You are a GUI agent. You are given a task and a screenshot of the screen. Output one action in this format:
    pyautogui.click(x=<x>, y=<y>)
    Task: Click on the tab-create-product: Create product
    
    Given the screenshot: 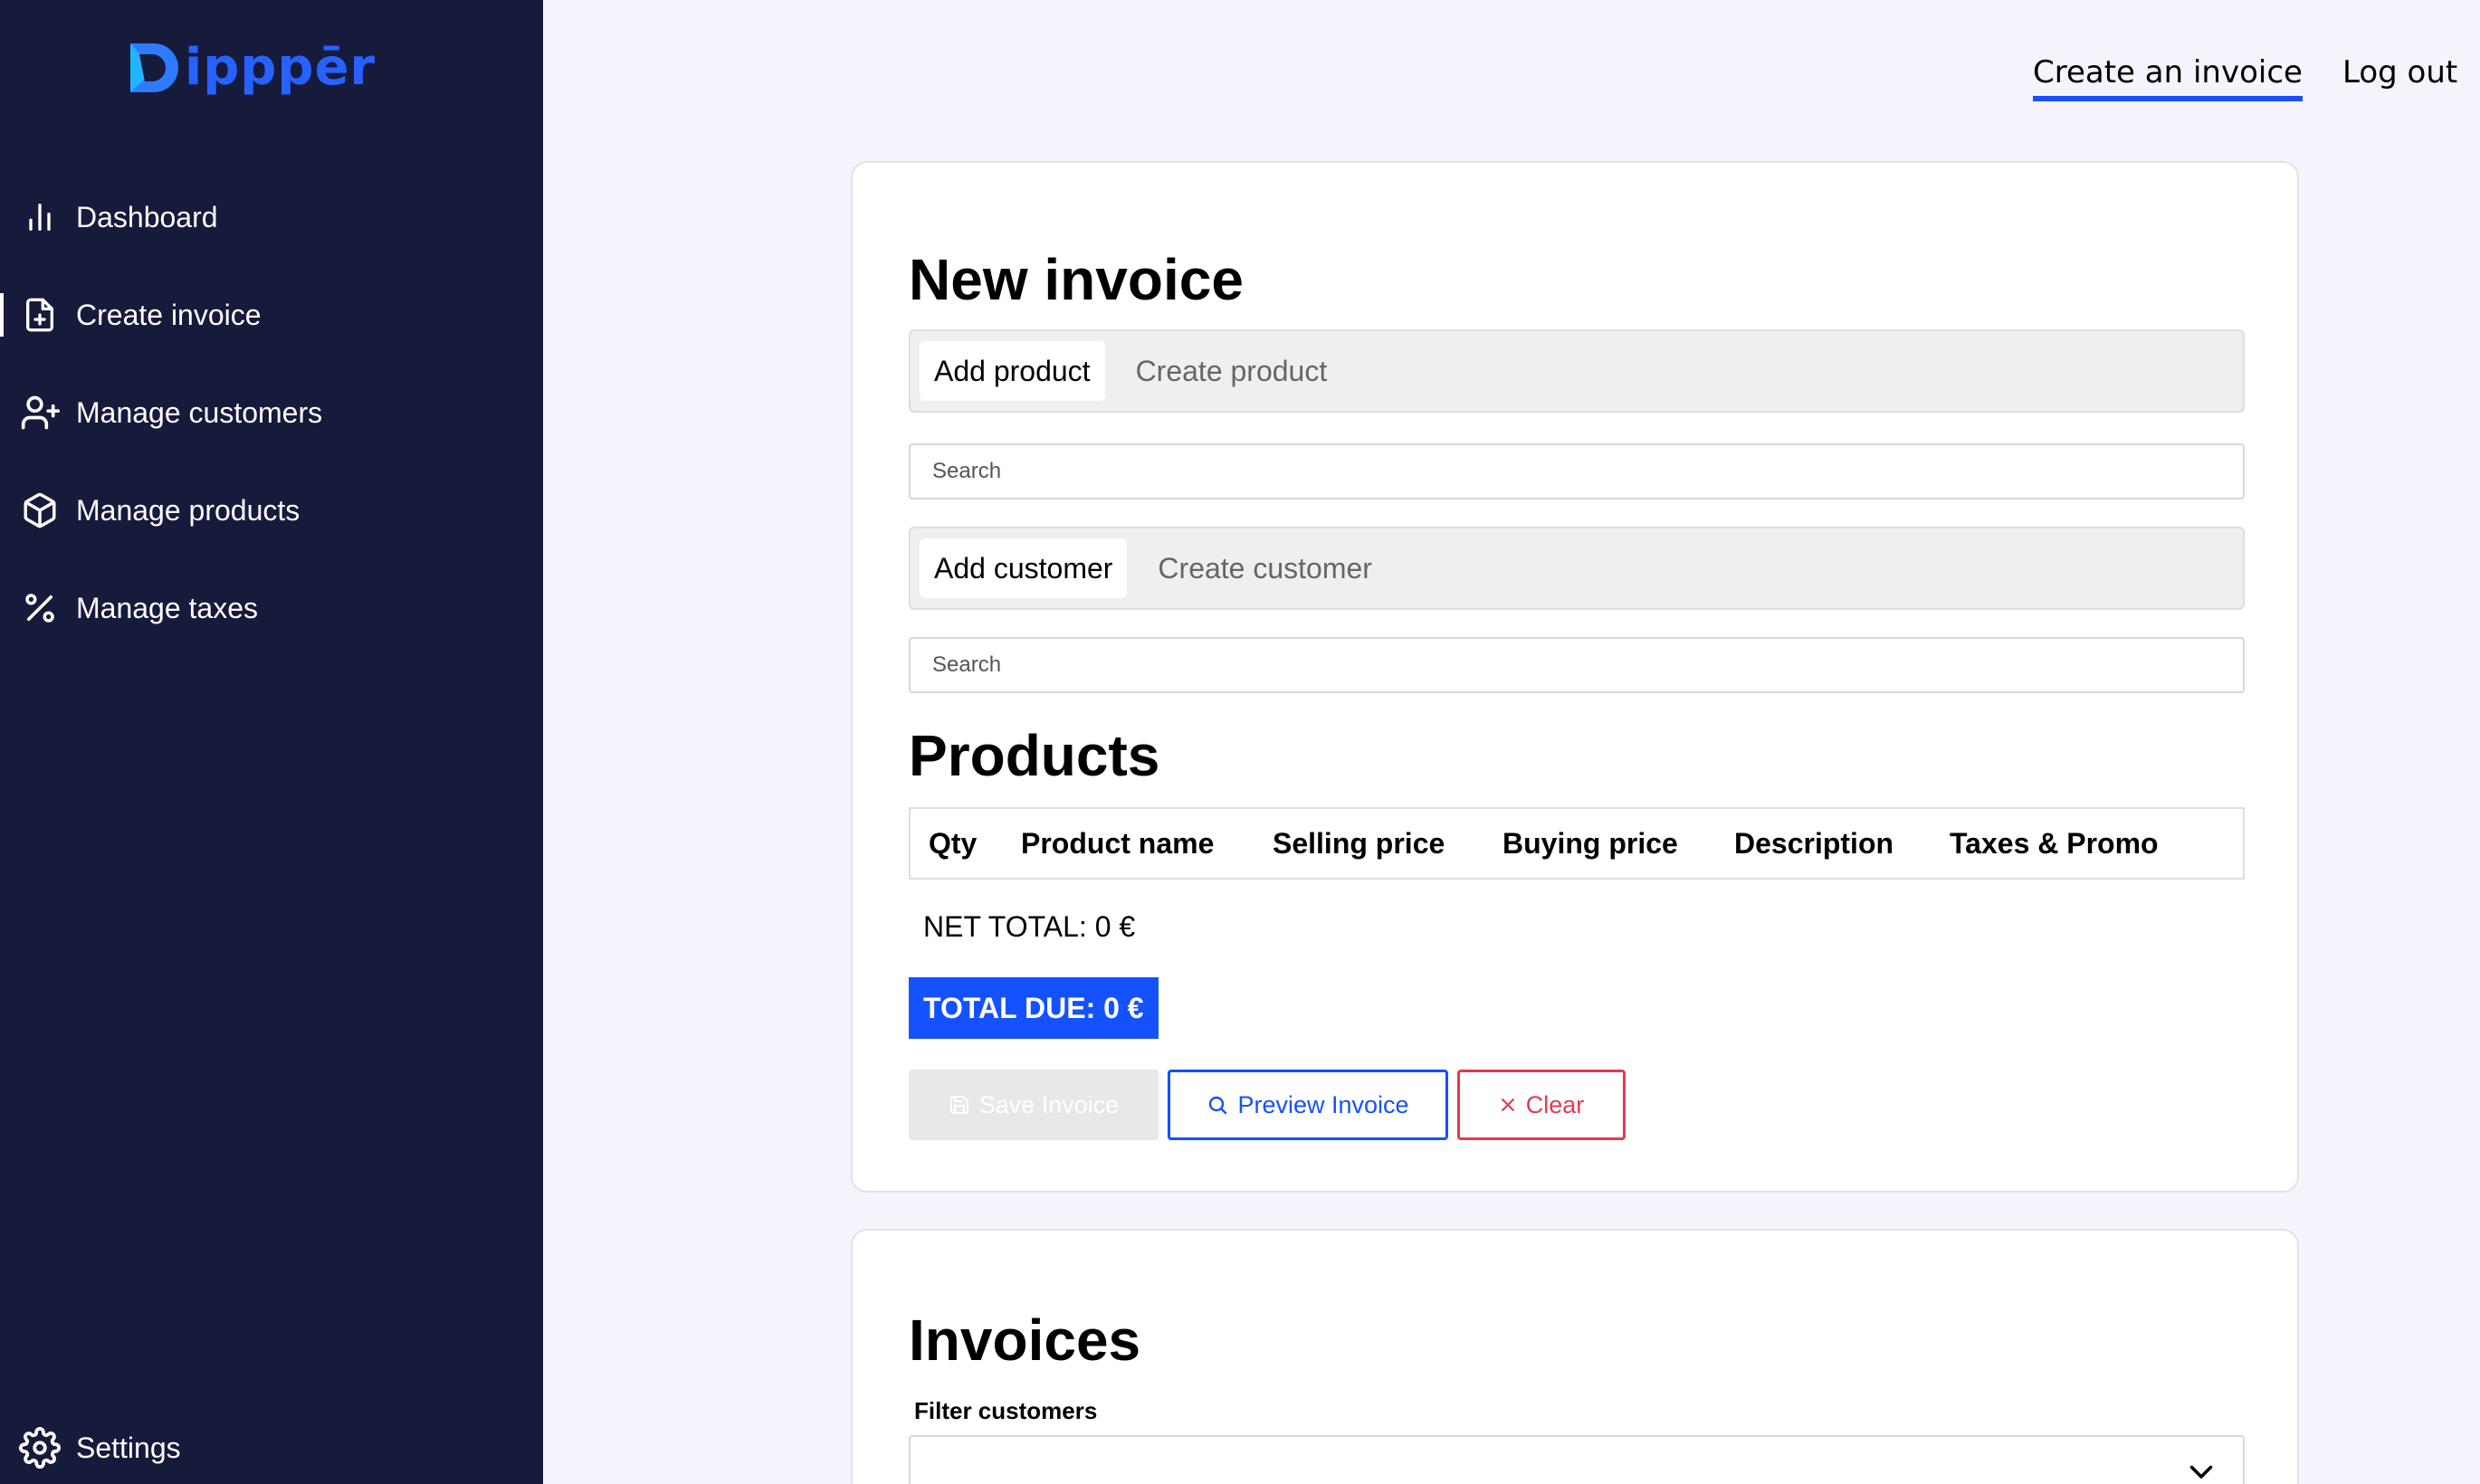 What is the action you would take?
    pyautogui.click(x=1231, y=371)
    